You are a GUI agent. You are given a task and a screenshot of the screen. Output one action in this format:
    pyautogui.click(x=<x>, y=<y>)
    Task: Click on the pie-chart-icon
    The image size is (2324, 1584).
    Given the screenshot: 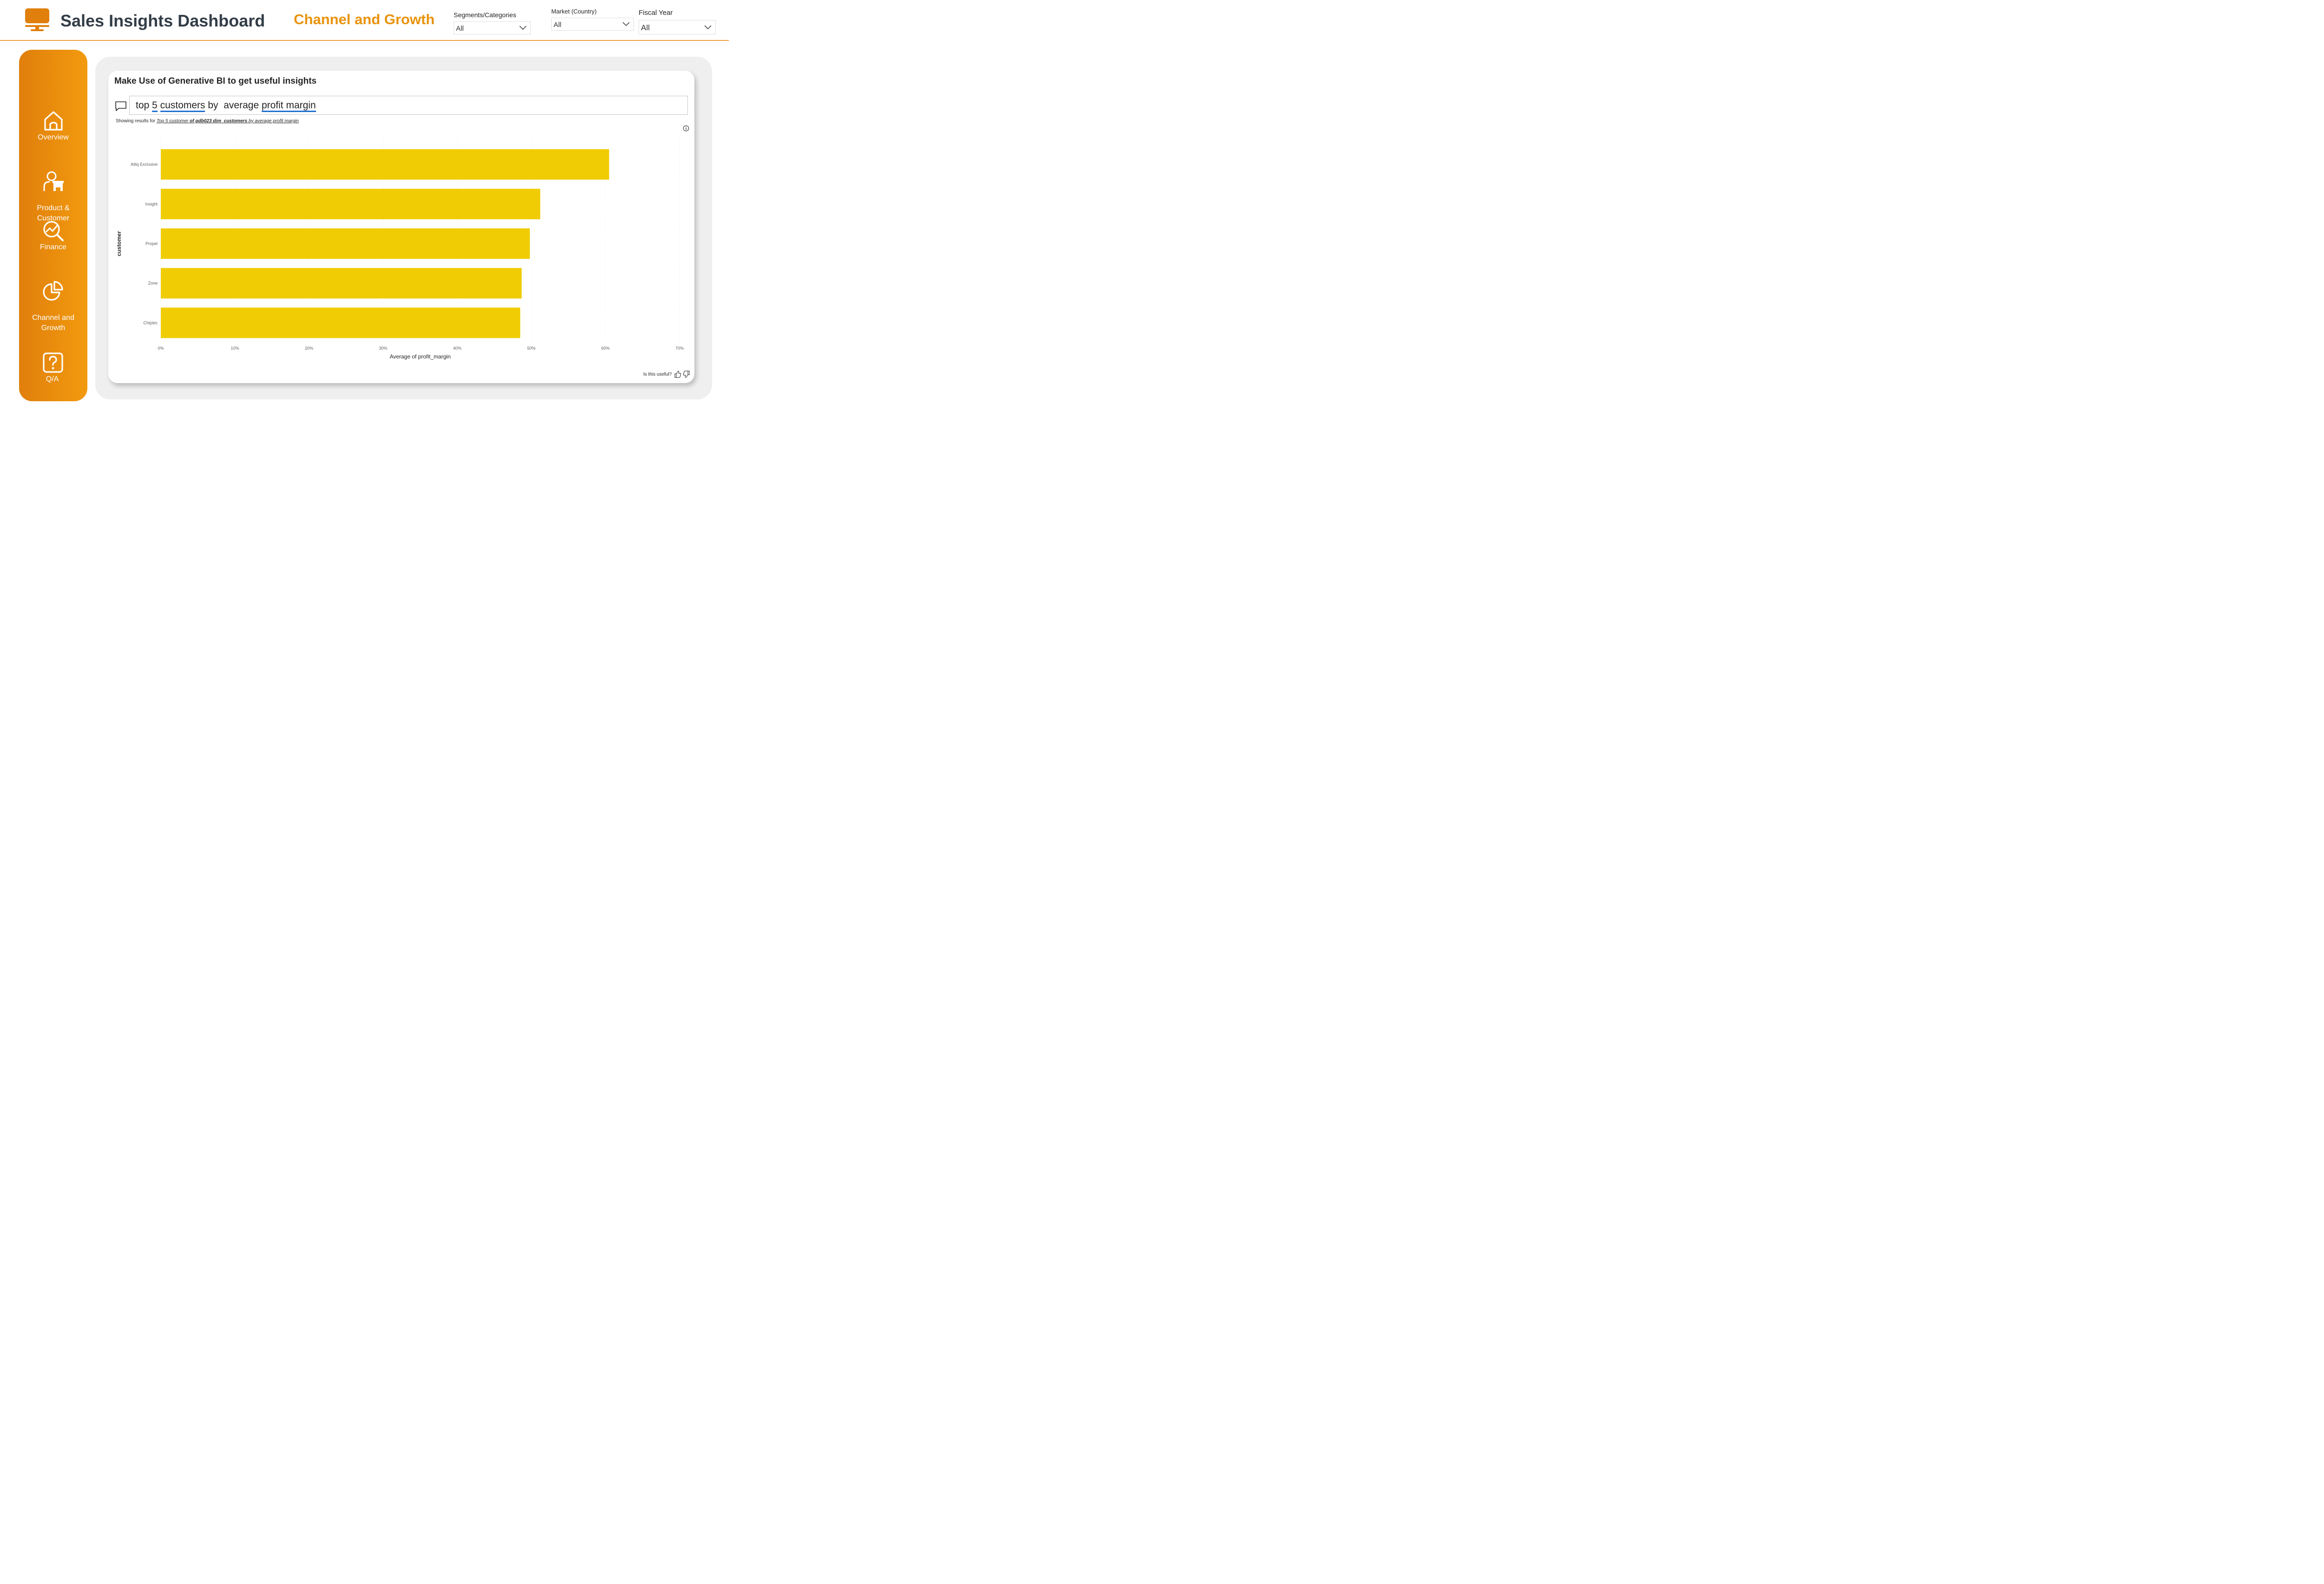 What is the action you would take?
    pyautogui.click(x=52, y=291)
    